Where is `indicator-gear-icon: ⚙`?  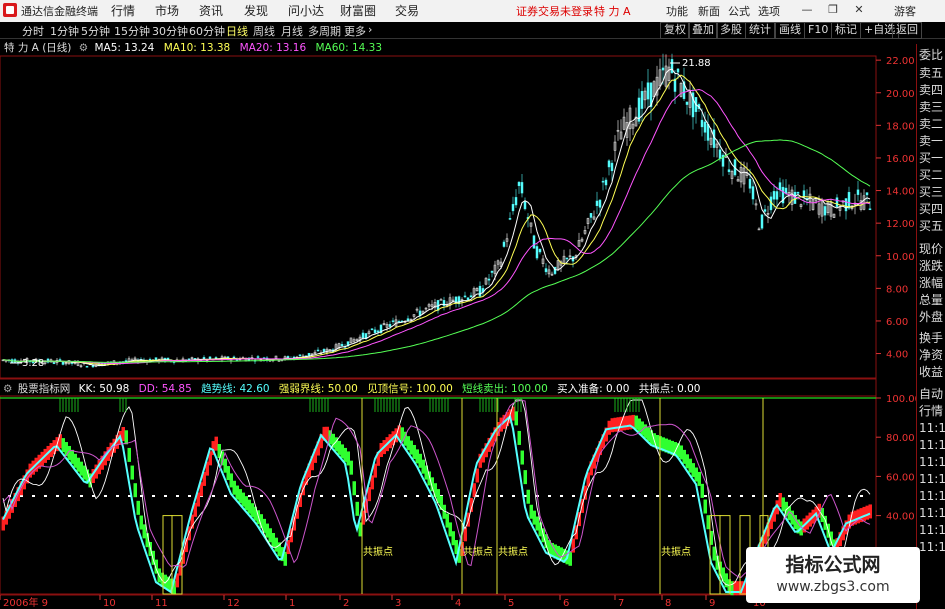
indicator-gear-icon: ⚙ is located at coordinates (7, 389).